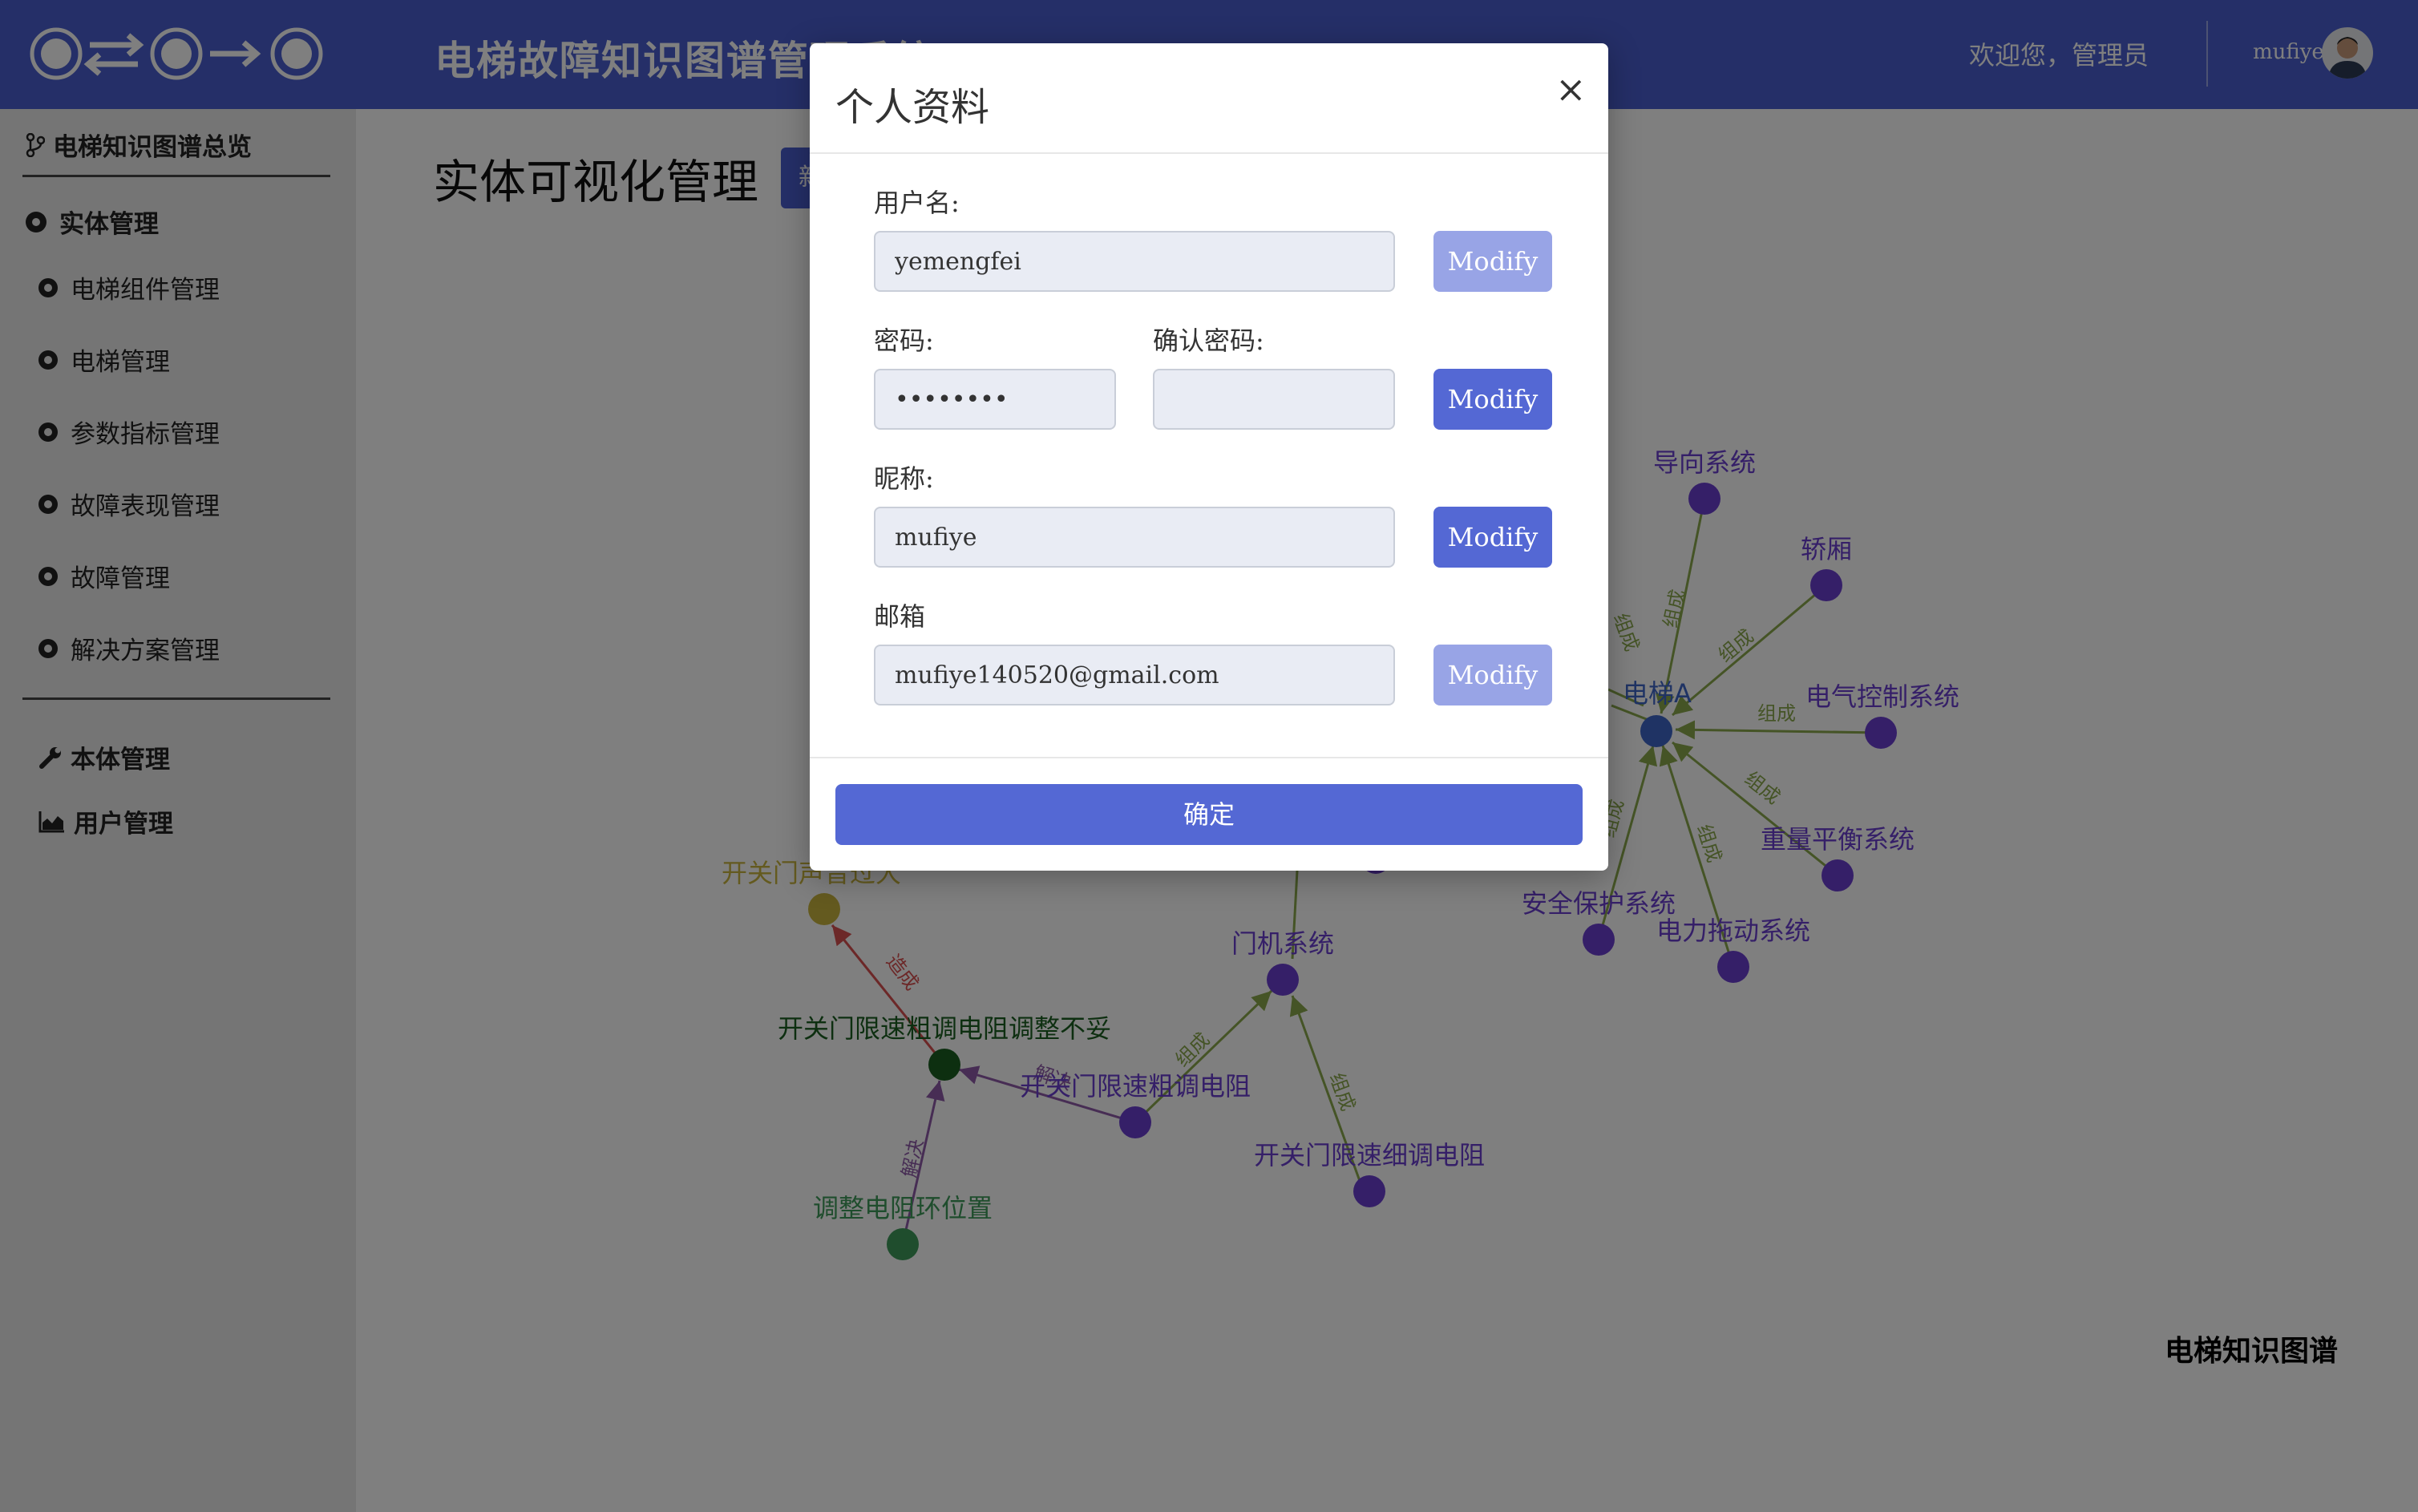  I want to click on modify-email-button: Modify, so click(1492, 675).